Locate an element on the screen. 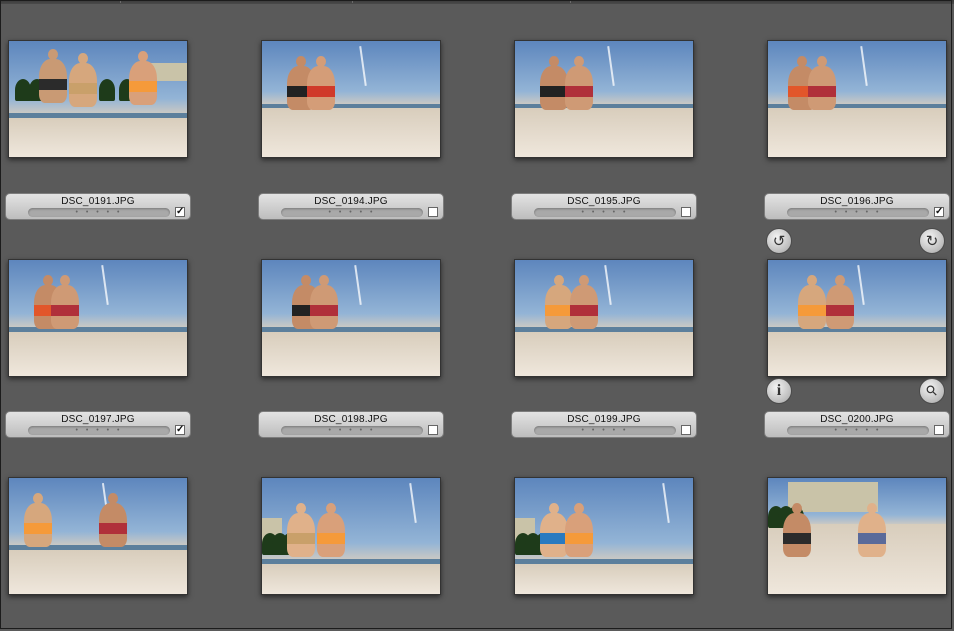 Image resolution: width=954 pixels, height=631 pixels. photo-label-bar: DSC_0196.JPG • • • • • ✓ is located at coordinates (857, 206).